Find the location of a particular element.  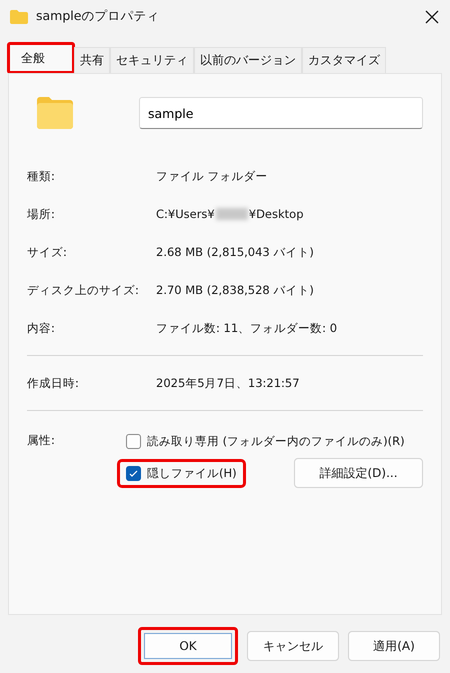

property-value: C:¥Users¥ ¥Desktop is located at coordinates (230, 214).